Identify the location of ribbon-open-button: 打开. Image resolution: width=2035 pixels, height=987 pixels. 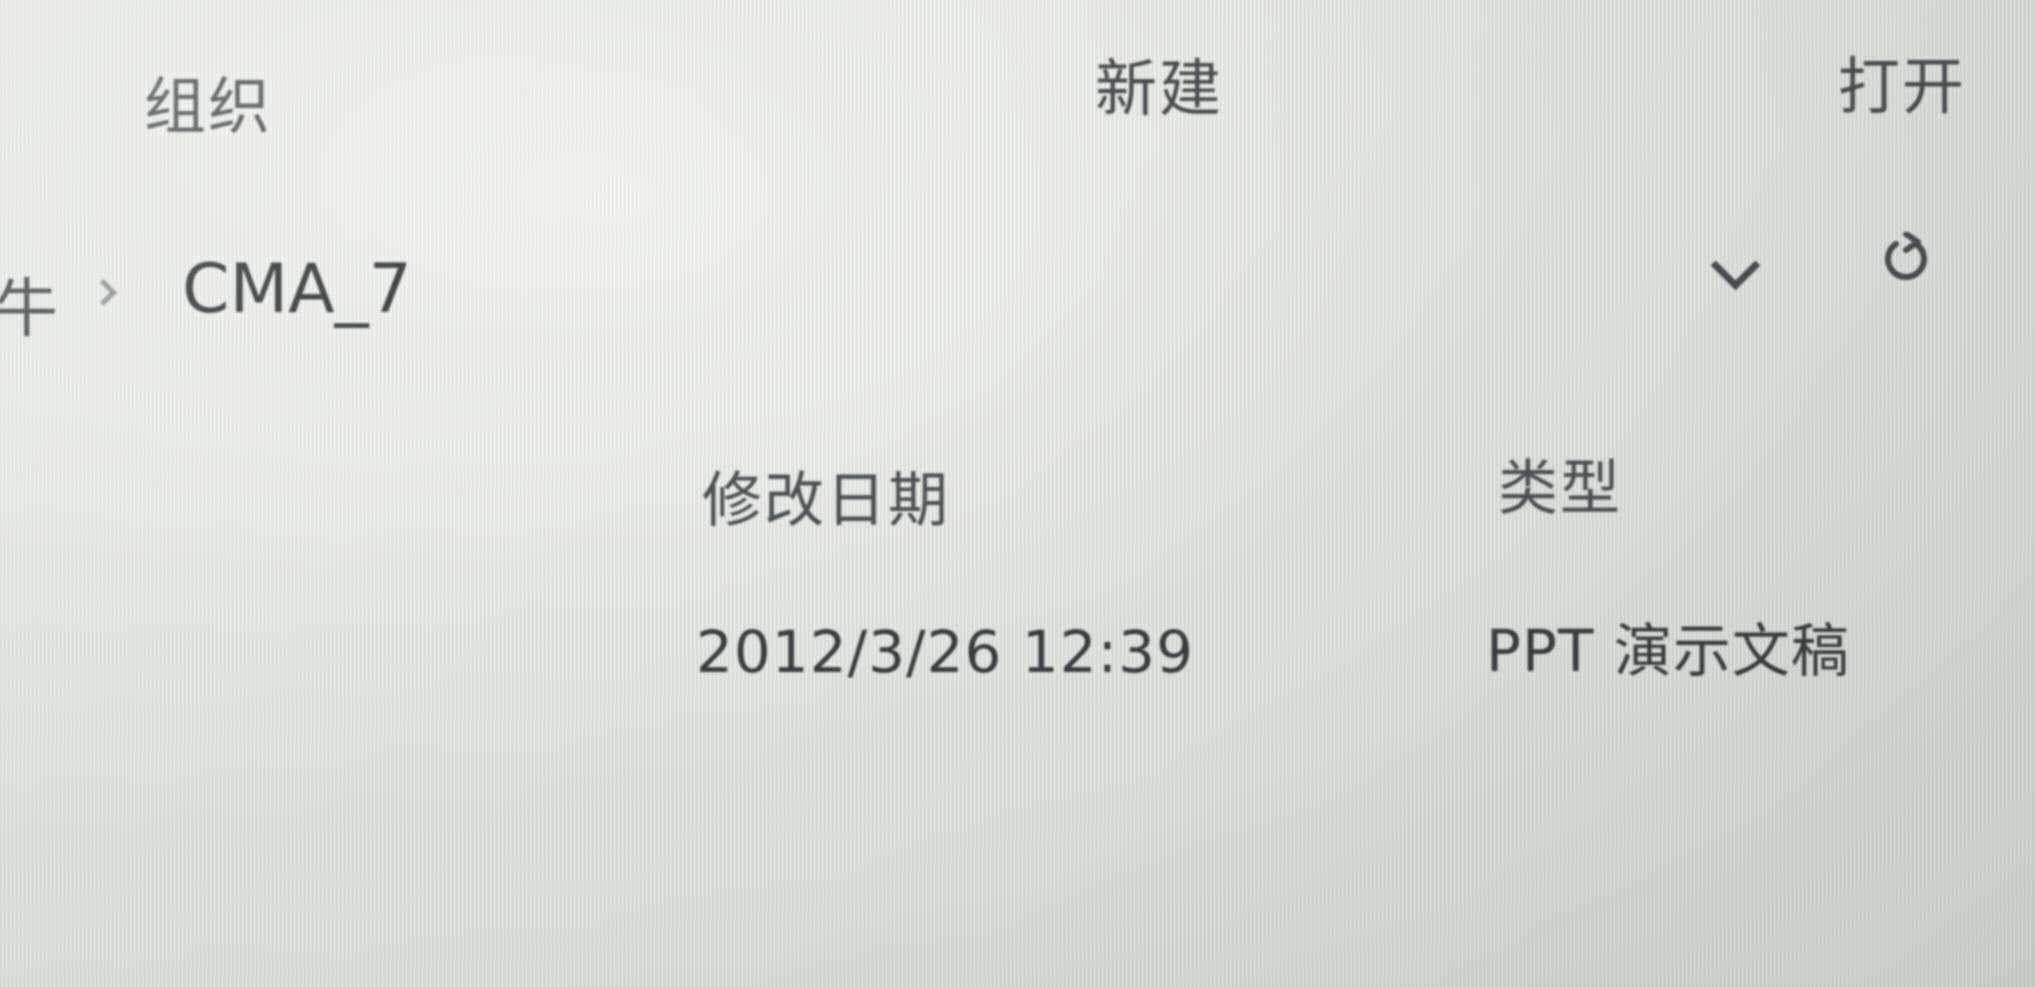
(1902, 81).